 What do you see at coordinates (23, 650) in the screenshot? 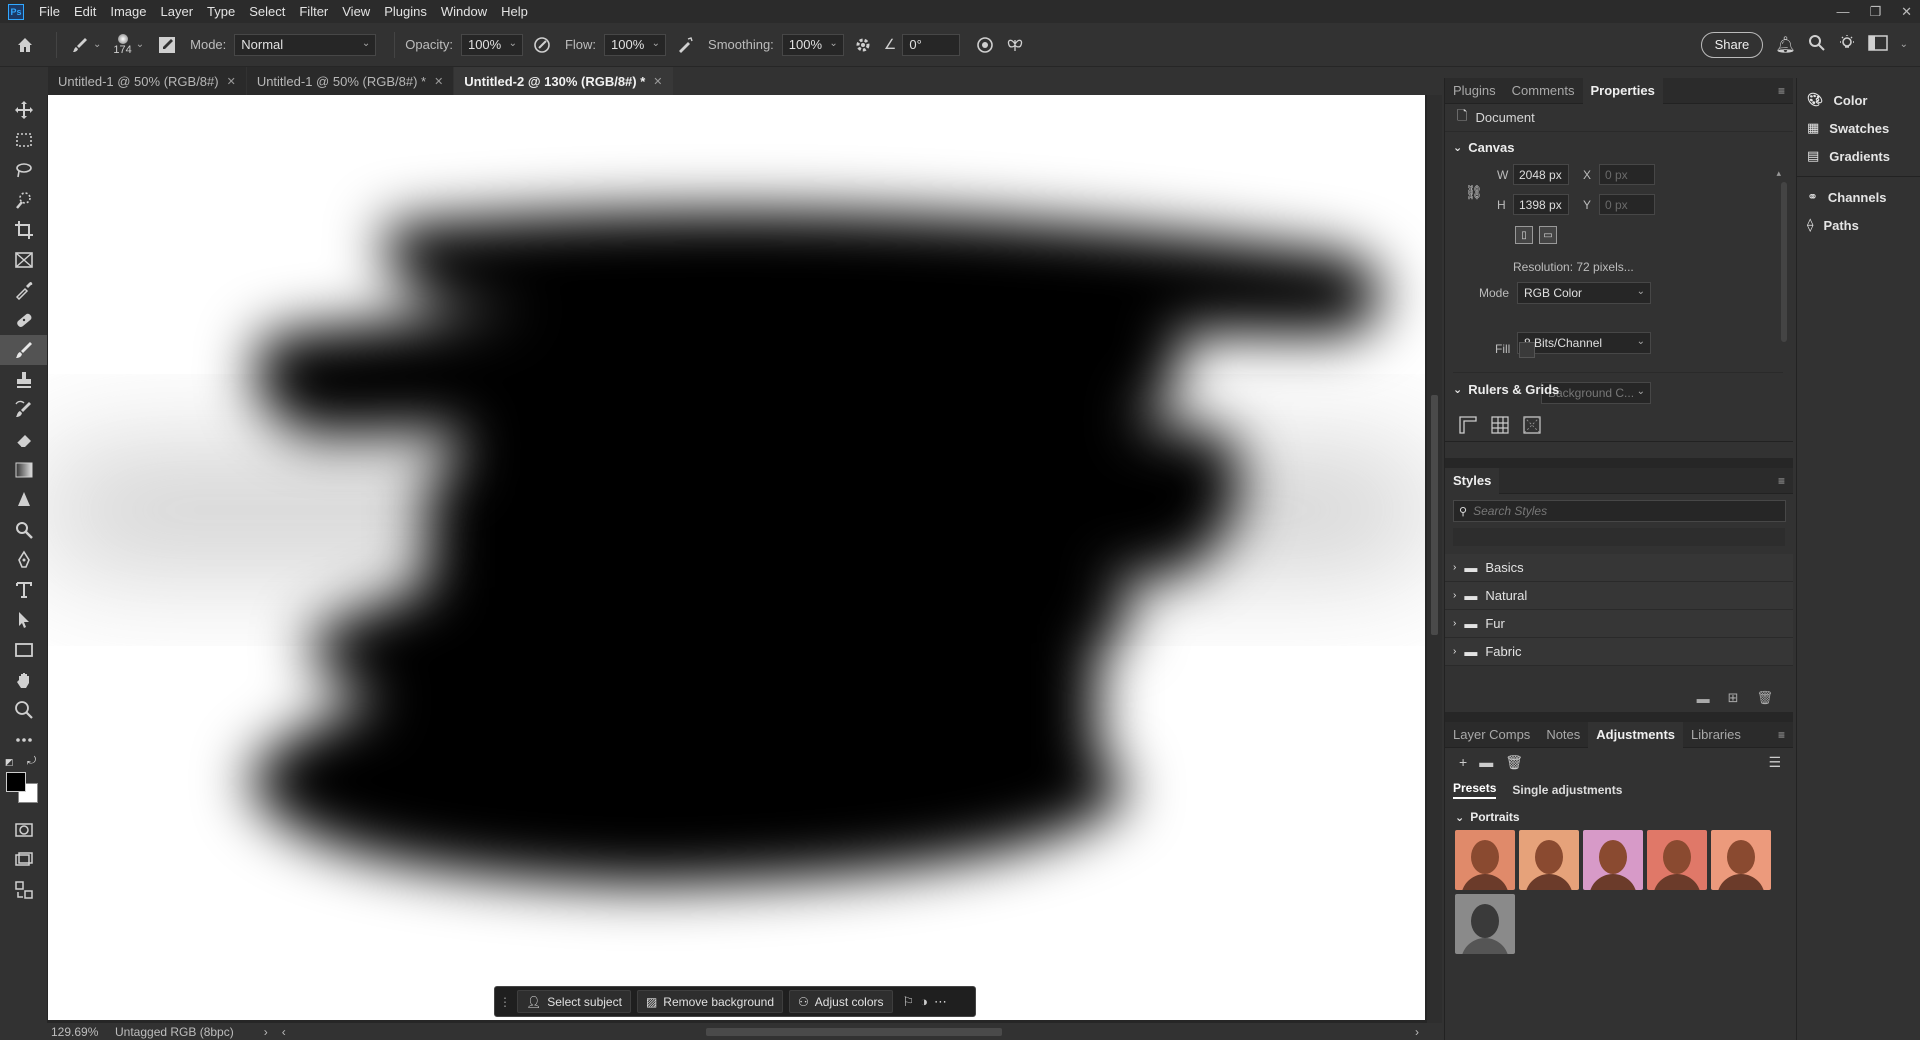
I see `rectangle-tool-icon` at bounding box center [23, 650].